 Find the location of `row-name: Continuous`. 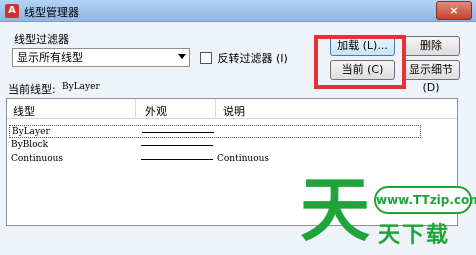

row-name: Continuous is located at coordinates (37, 159).